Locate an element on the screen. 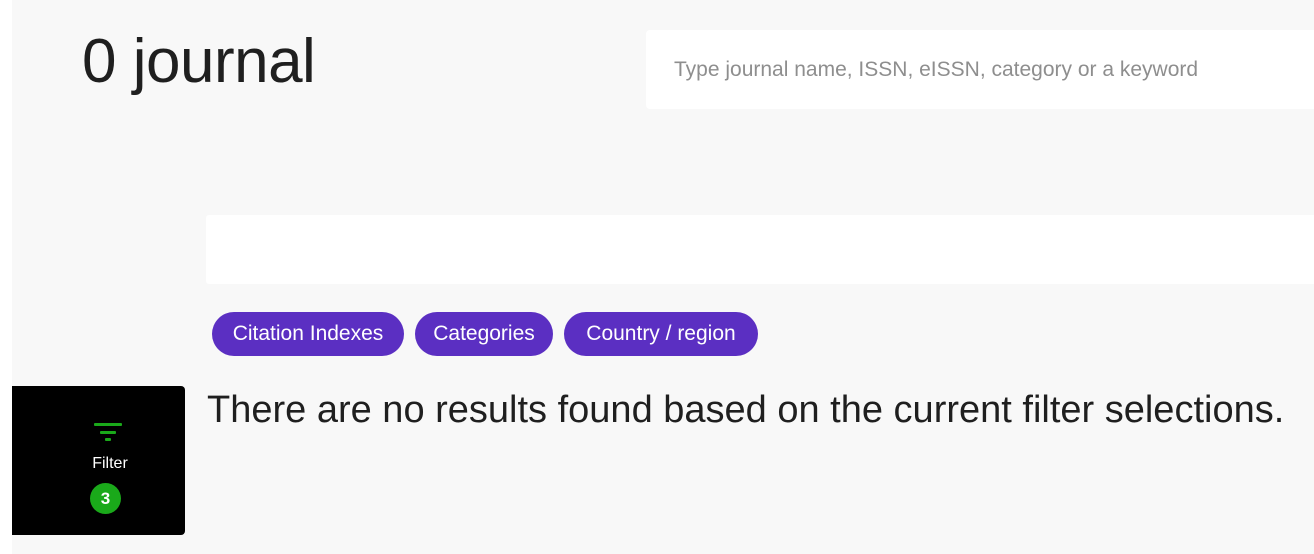 This screenshot has height=554, width=1314. filter-chip-country-region: Country / region is located at coordinates (661, 334).